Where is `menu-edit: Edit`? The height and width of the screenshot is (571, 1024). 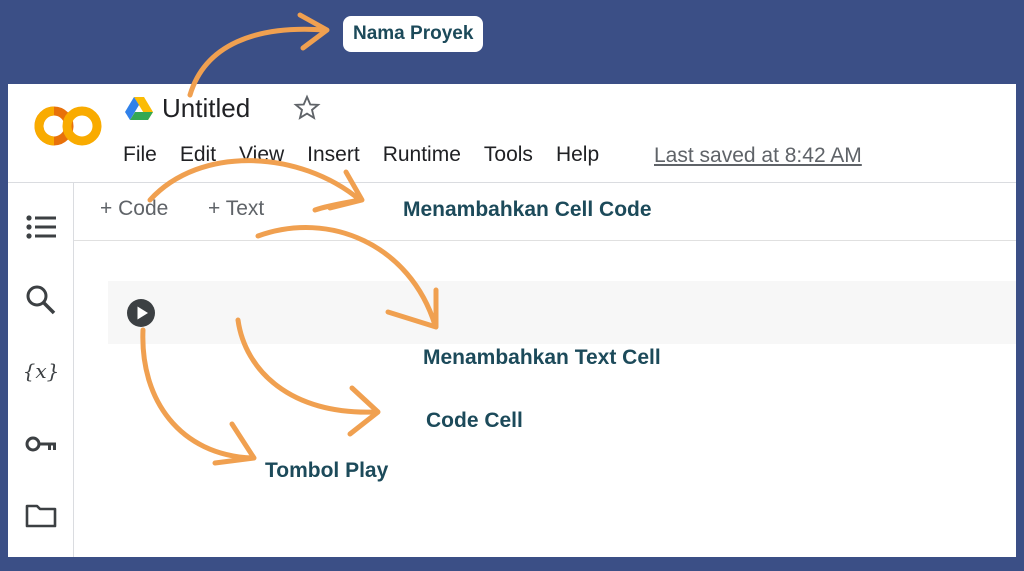
menu-edit: Edit is located at coordinates (198, 155).